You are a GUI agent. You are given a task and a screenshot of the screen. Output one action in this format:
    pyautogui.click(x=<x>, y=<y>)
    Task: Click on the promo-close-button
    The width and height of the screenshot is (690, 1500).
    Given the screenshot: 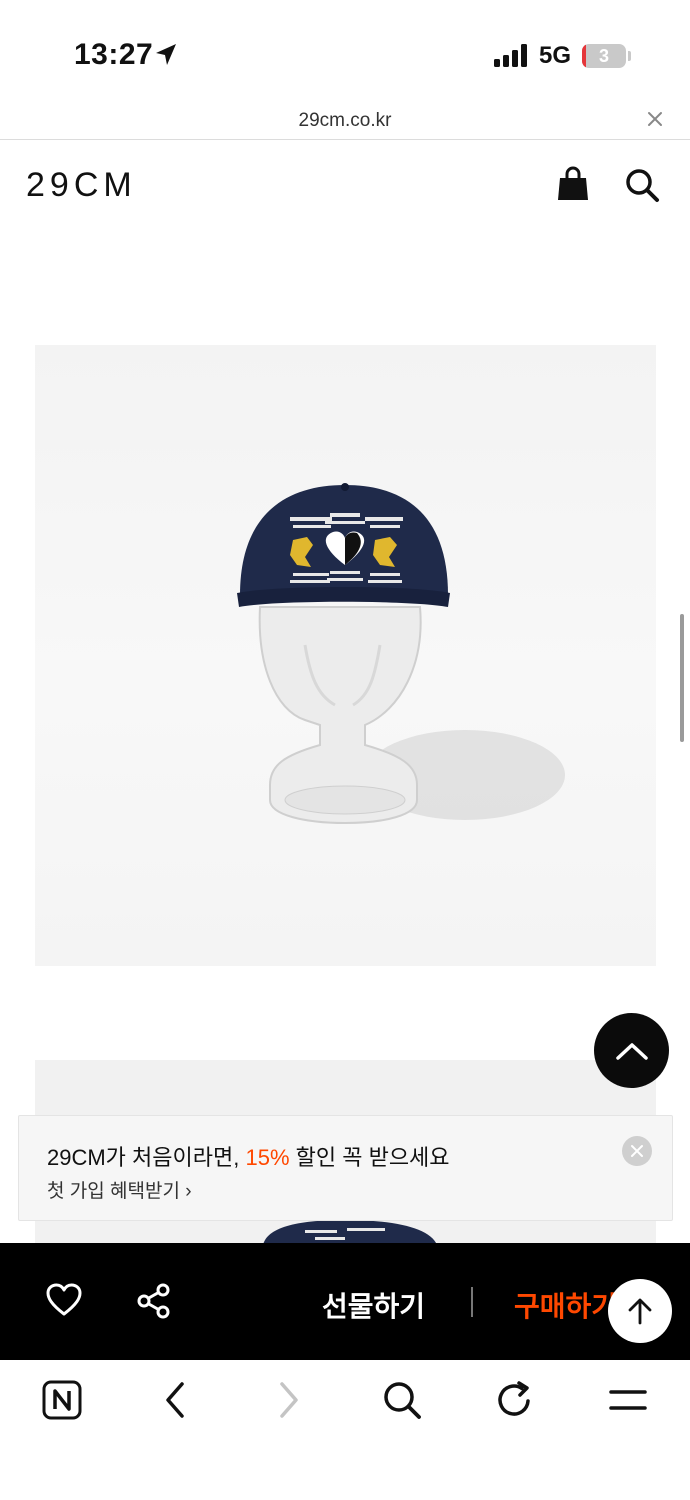 What is the action you would take?
    pyautogui.click(x=637, y=1151)
    